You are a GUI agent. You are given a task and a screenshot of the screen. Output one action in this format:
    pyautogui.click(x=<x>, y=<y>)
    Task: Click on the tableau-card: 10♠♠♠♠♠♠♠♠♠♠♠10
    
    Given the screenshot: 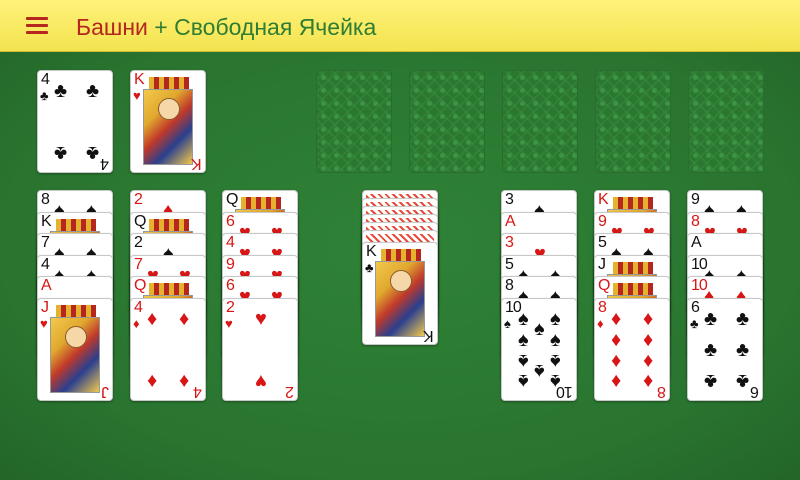 What is the action you would take?
    pyautogui.click(x=539, y=349)
    